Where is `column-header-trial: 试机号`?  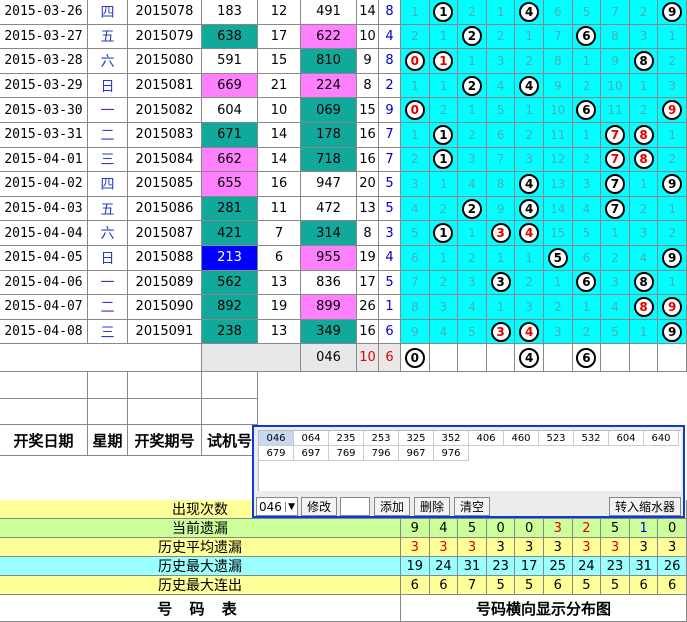
column-header-trial: 试机号 is located at coordinates (230, 441).